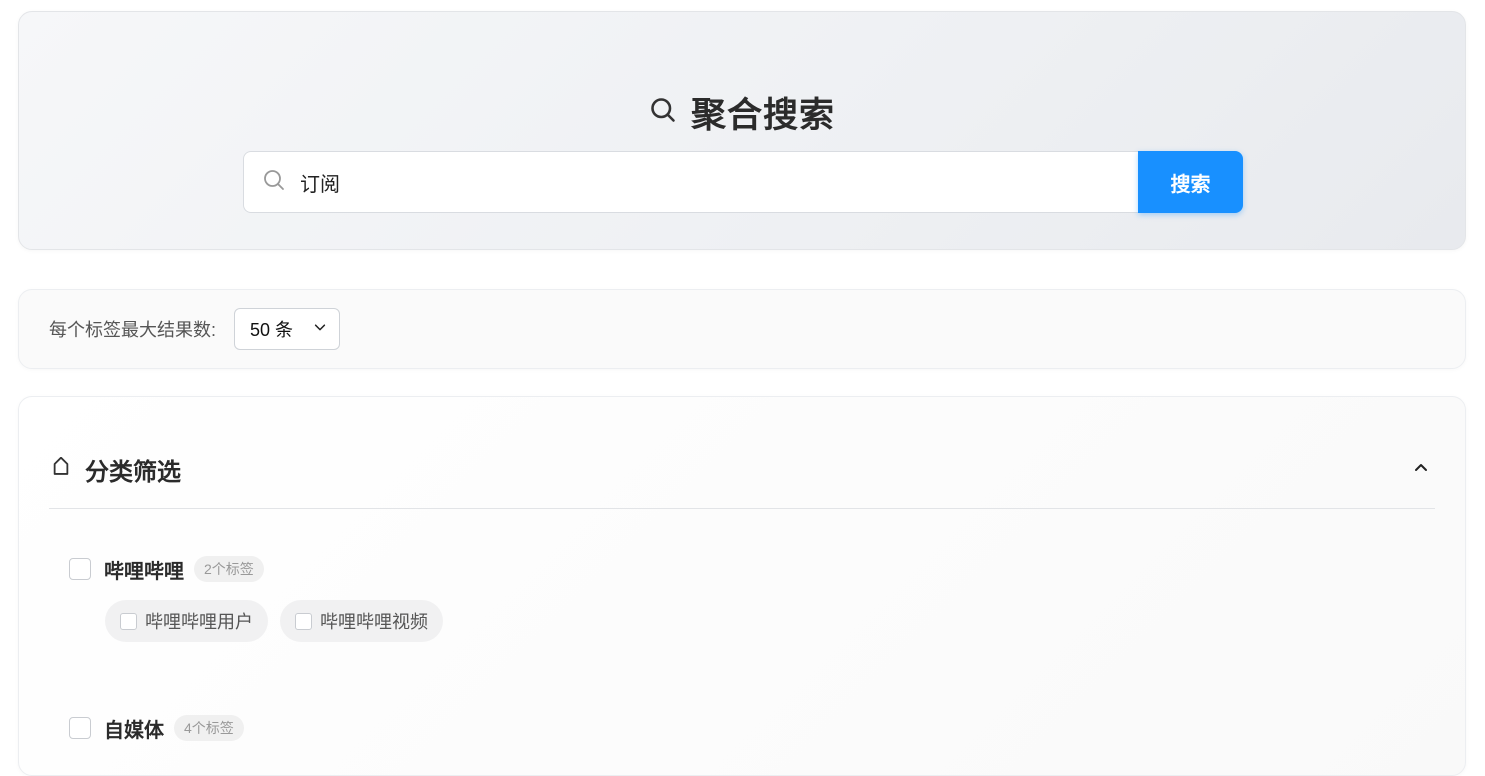 This screenshot has height=776, width=1485. Describe the element at coordinates (229, 569) in the screenshot. I see `tag-count-badge: 2个标签` at that location.